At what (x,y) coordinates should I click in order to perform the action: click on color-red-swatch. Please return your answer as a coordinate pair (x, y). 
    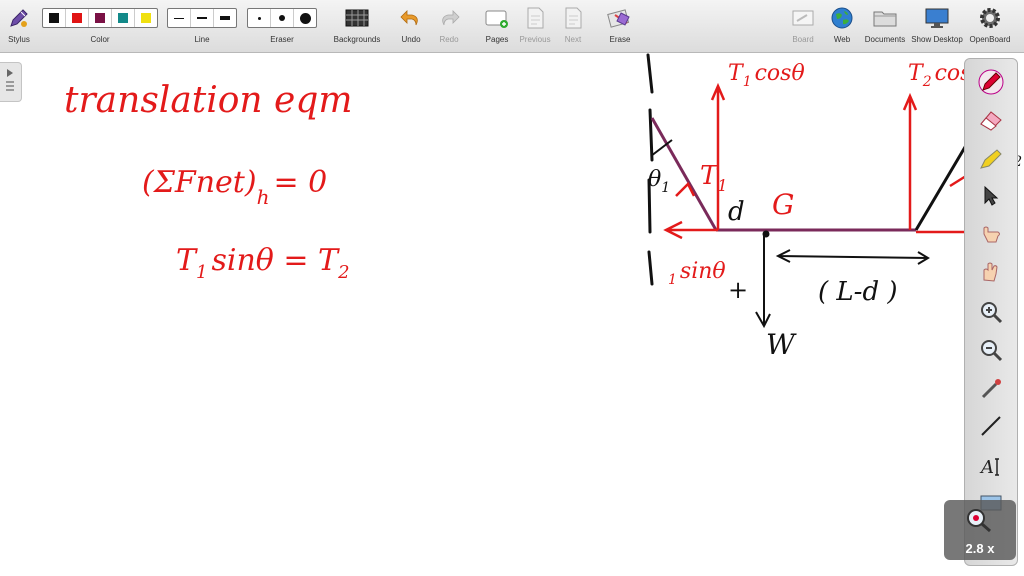
    Looking at the image, I should click on (77, 18).